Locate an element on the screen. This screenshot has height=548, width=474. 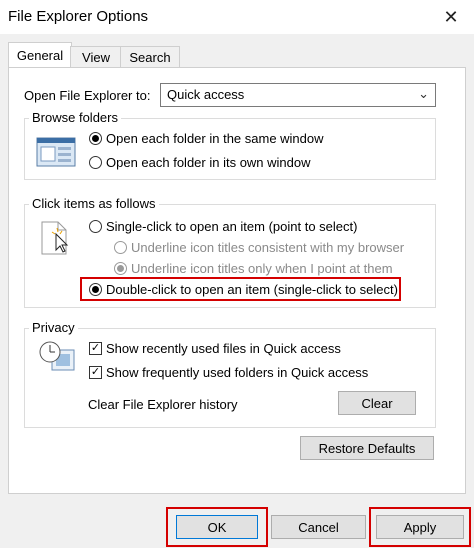
same-window-label: Open each folder in the same window is located at coordinates (215, 138).